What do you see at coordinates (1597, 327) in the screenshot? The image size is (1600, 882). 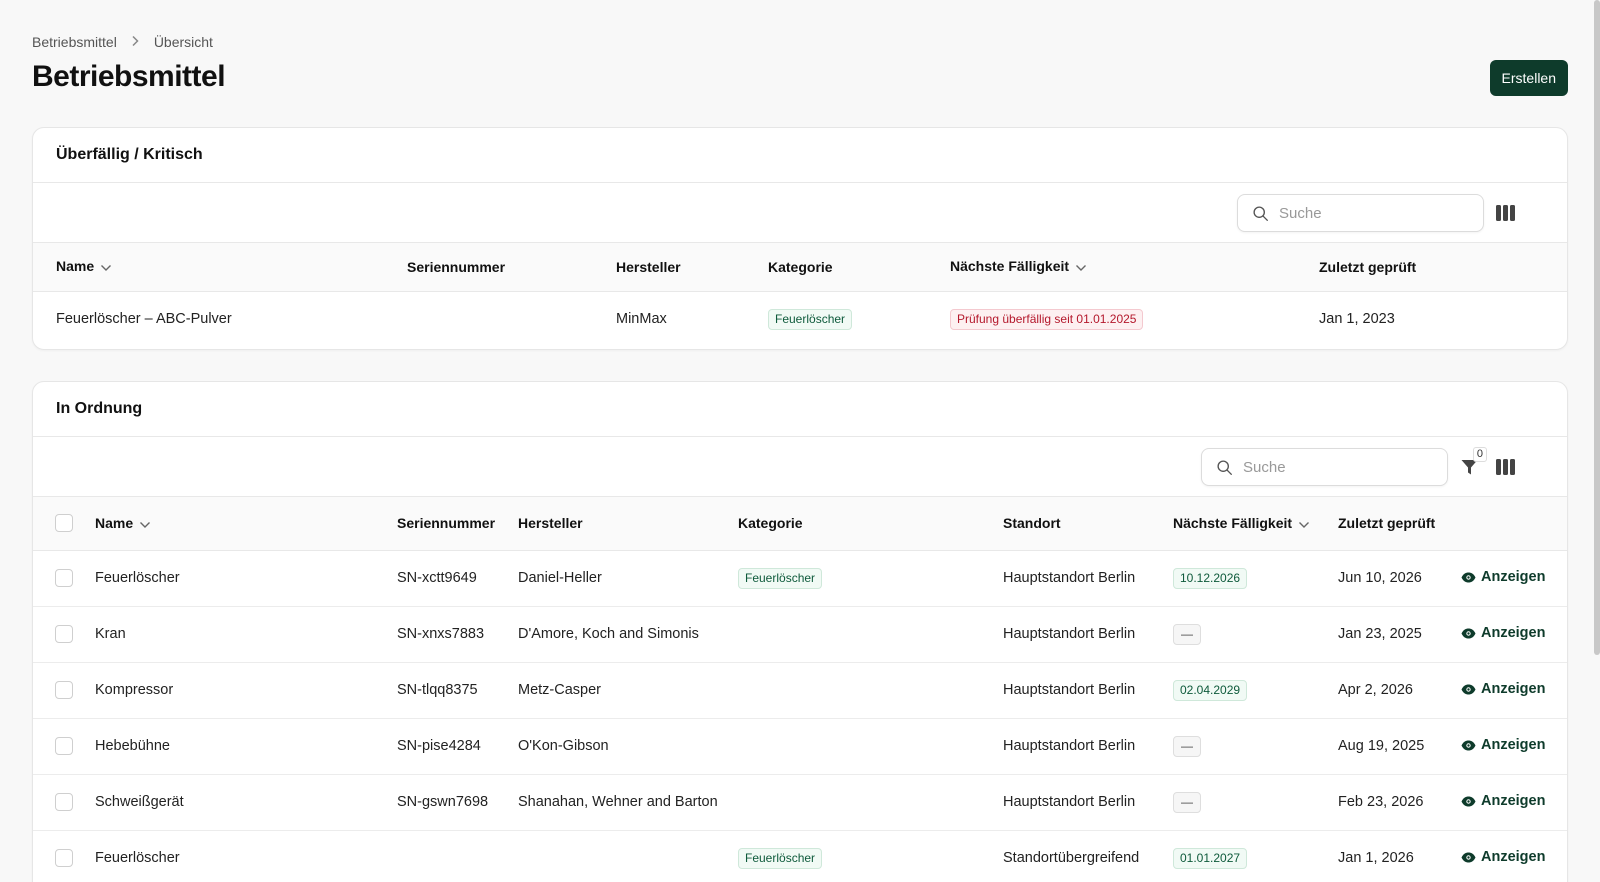 I see `page-scrollbar` at bounding box center [1597, 327].